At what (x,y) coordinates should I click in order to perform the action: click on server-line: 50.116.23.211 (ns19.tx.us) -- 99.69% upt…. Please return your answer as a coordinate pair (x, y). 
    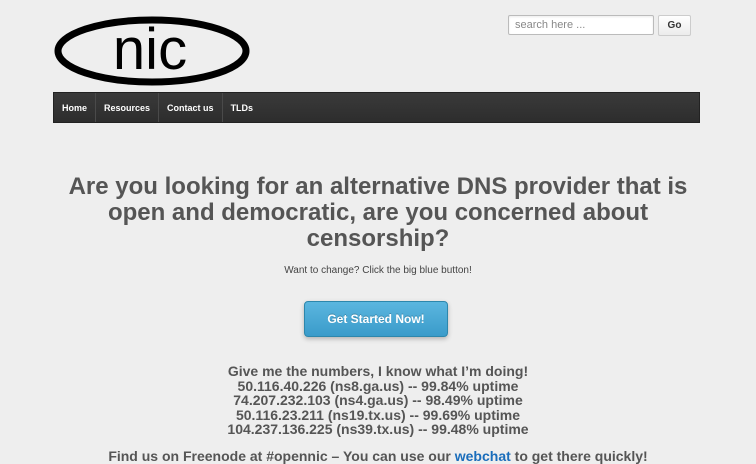
    Looking at the image, I should click on (378, 414).